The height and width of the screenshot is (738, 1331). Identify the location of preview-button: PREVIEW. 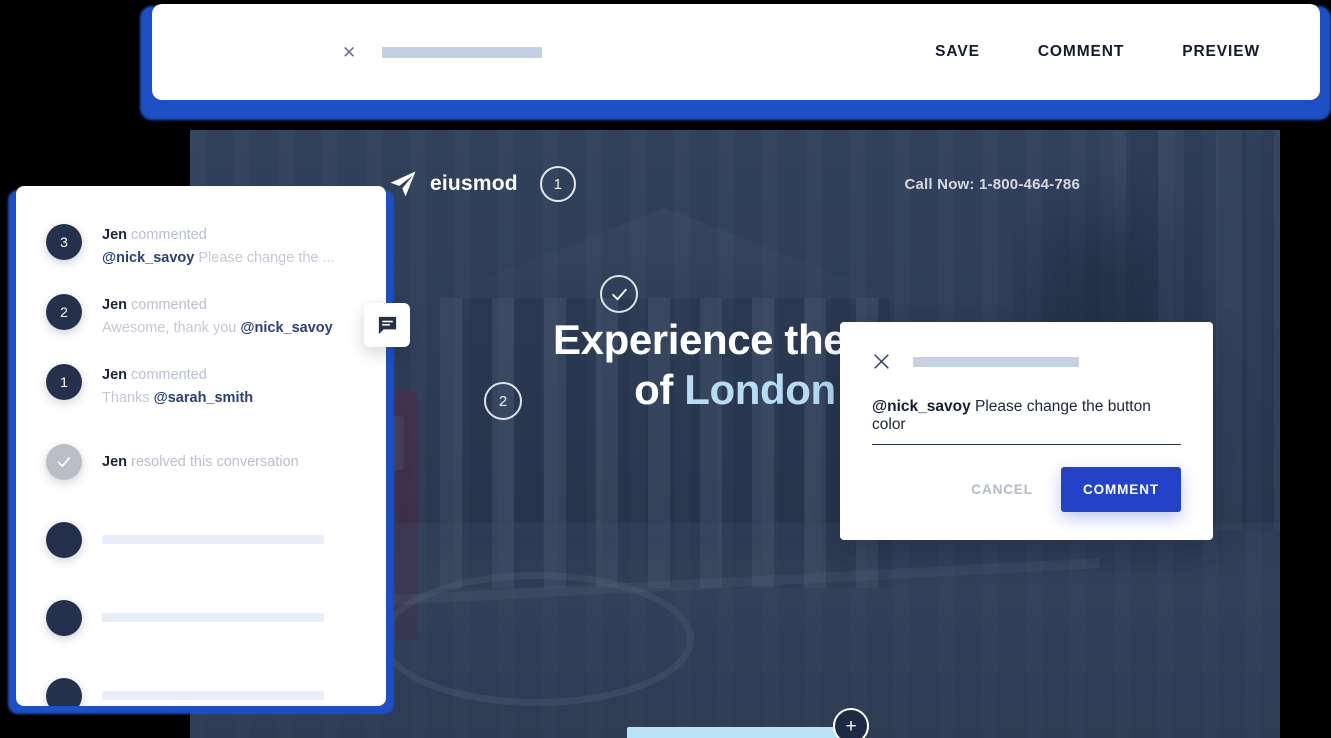
(1221, 52).